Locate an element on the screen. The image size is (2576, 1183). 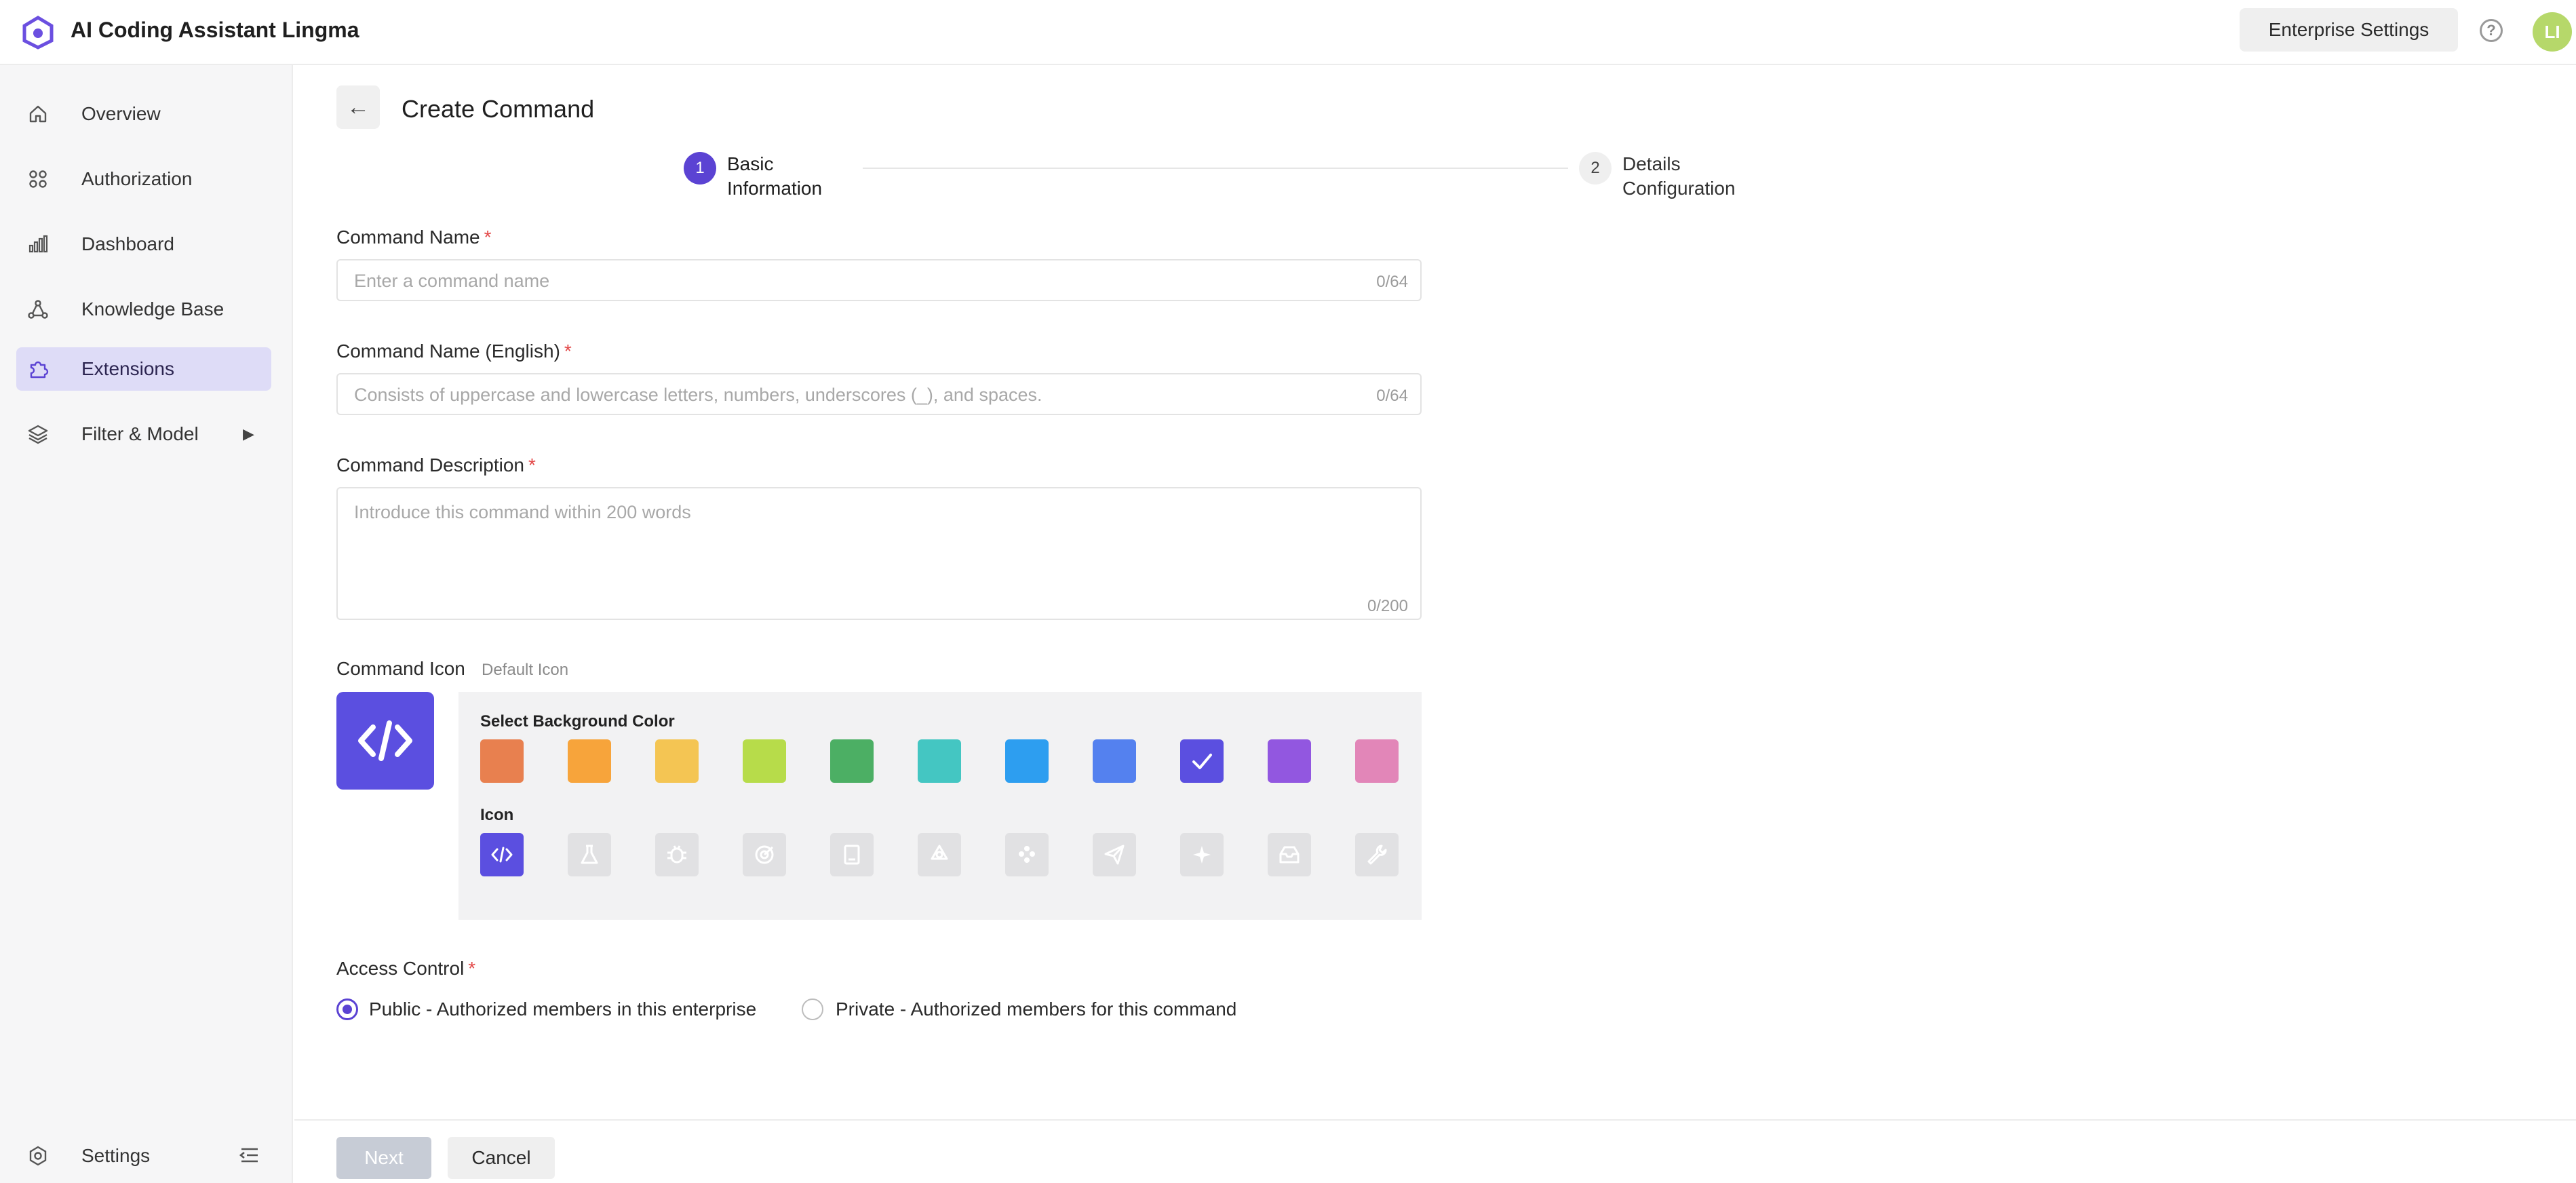
sidebar-item-label: Filter & Model is located at coordinates (140, 434).